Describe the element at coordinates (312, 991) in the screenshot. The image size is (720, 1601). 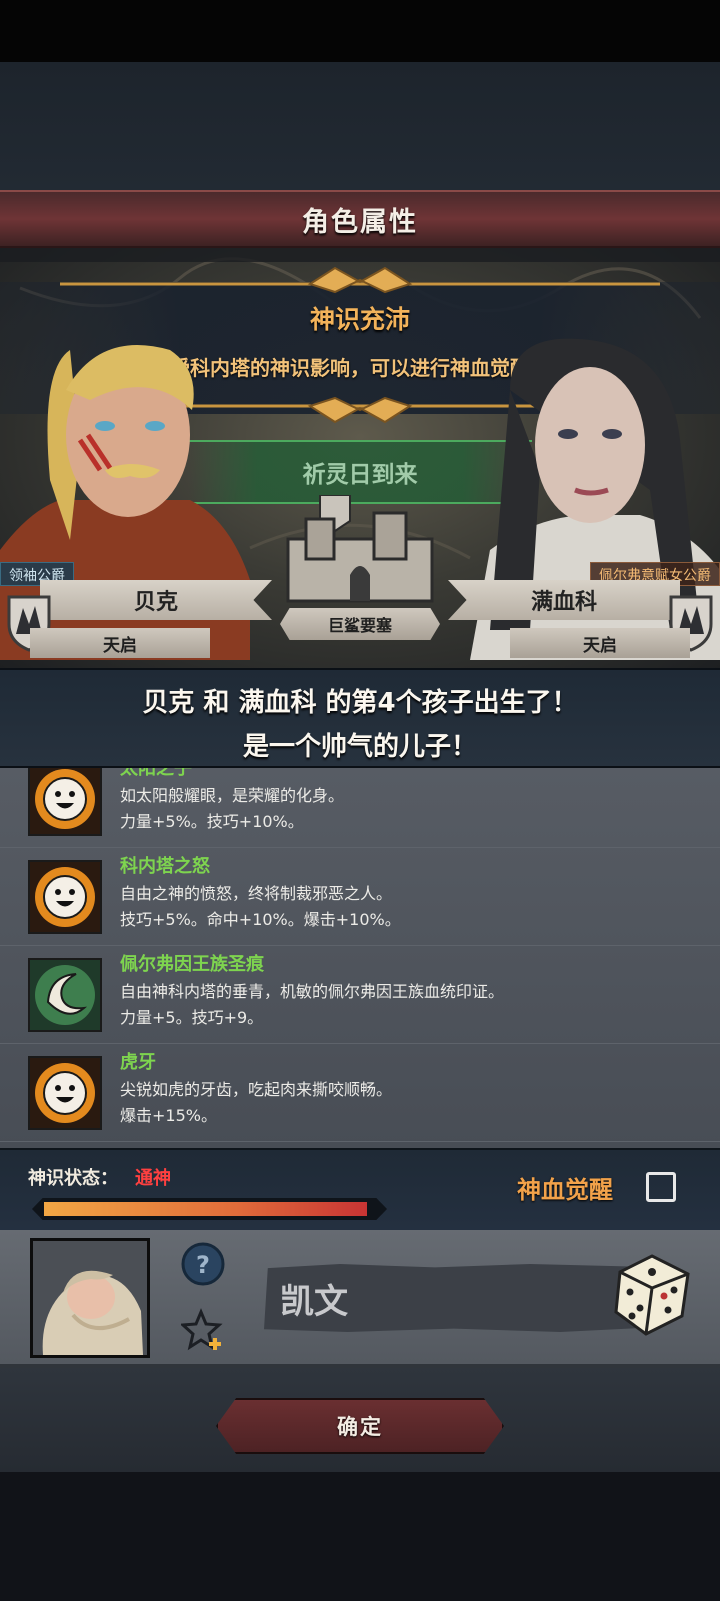
I see `trait-desc: 自由神科内塔的垂青，机敏的佩尔弗因王族血统印证。` at that location.